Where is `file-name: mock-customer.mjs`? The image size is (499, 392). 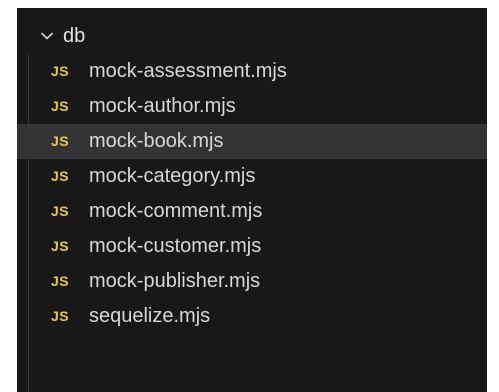 file-name: mock-customer.mjs is located at coordinates (175, 246).